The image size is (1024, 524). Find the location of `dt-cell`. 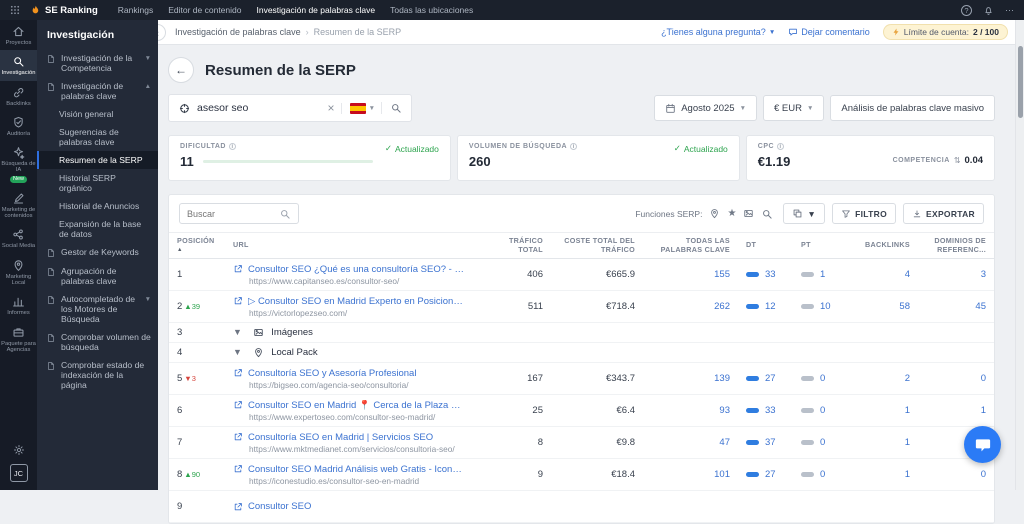

dt-cell is located at coordinates (765, 507).